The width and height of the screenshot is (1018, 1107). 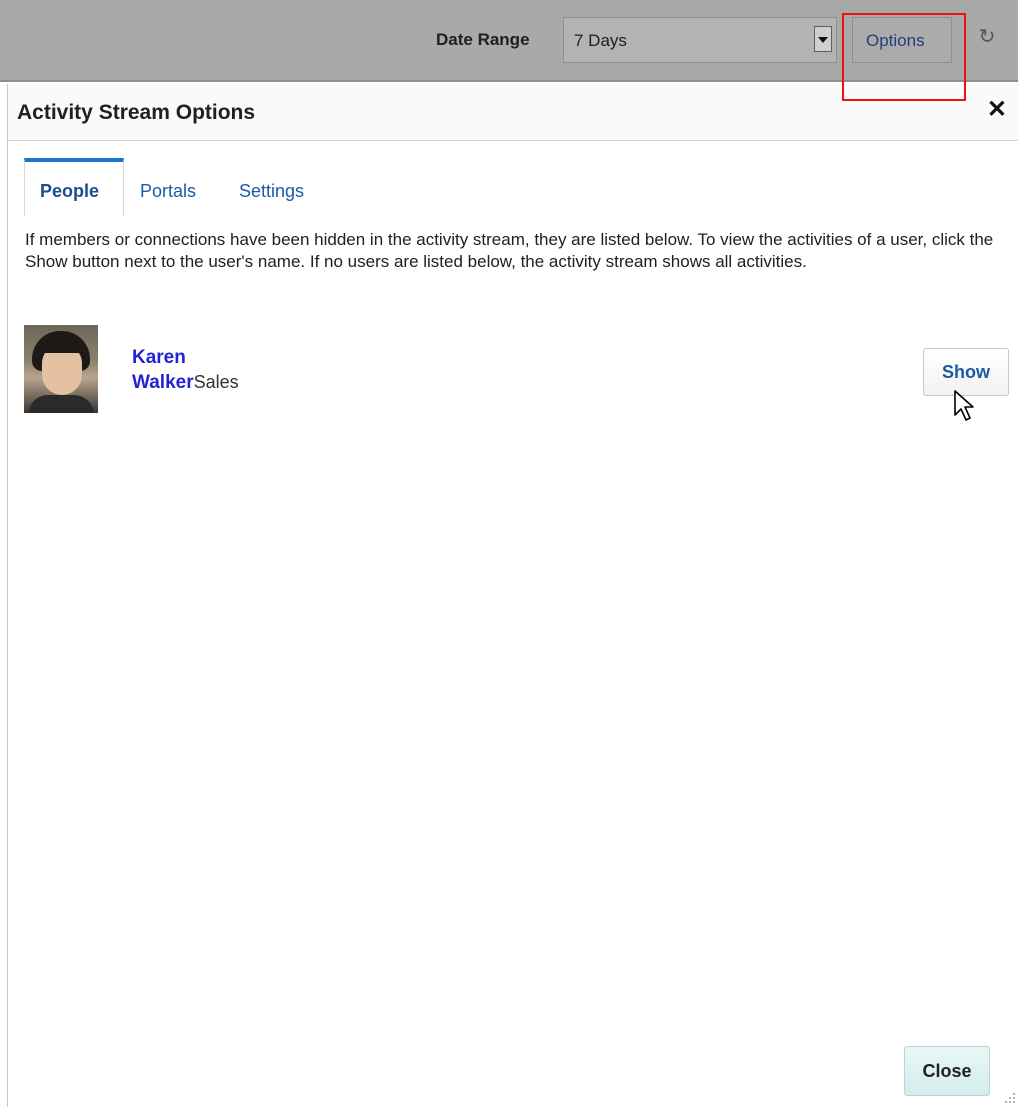 What do you see at coordinates (136, 112) in the screenshot?
I see `dialog-title: Activity Stream Options` at bounding box center [136, 112].